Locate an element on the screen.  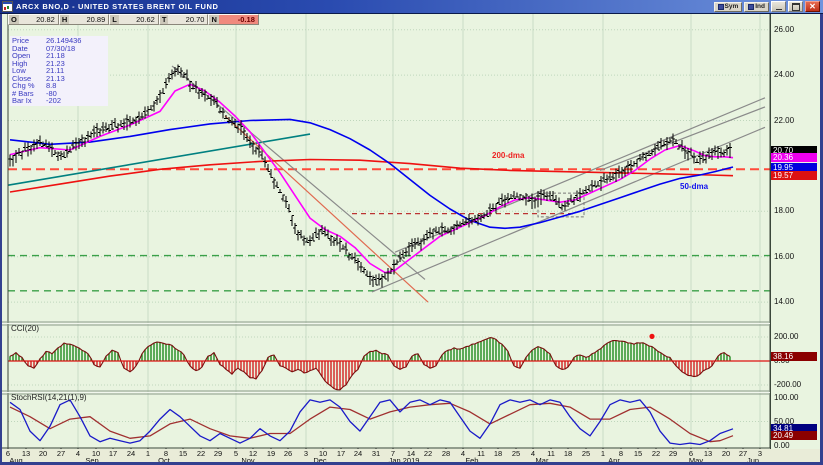
time-axis-day: 31 is located at coordinates (376, 453).